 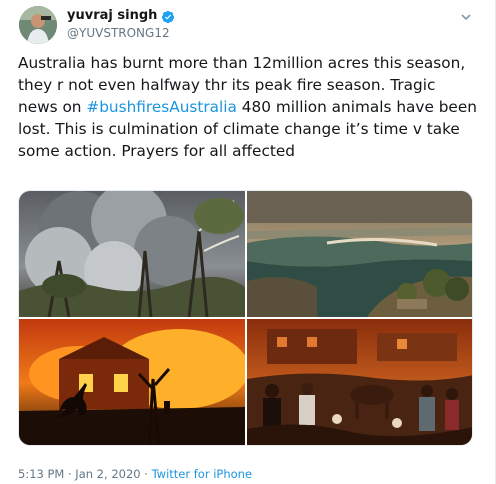 I want to click on verified-badge-icon, so click(x=168, y=16).